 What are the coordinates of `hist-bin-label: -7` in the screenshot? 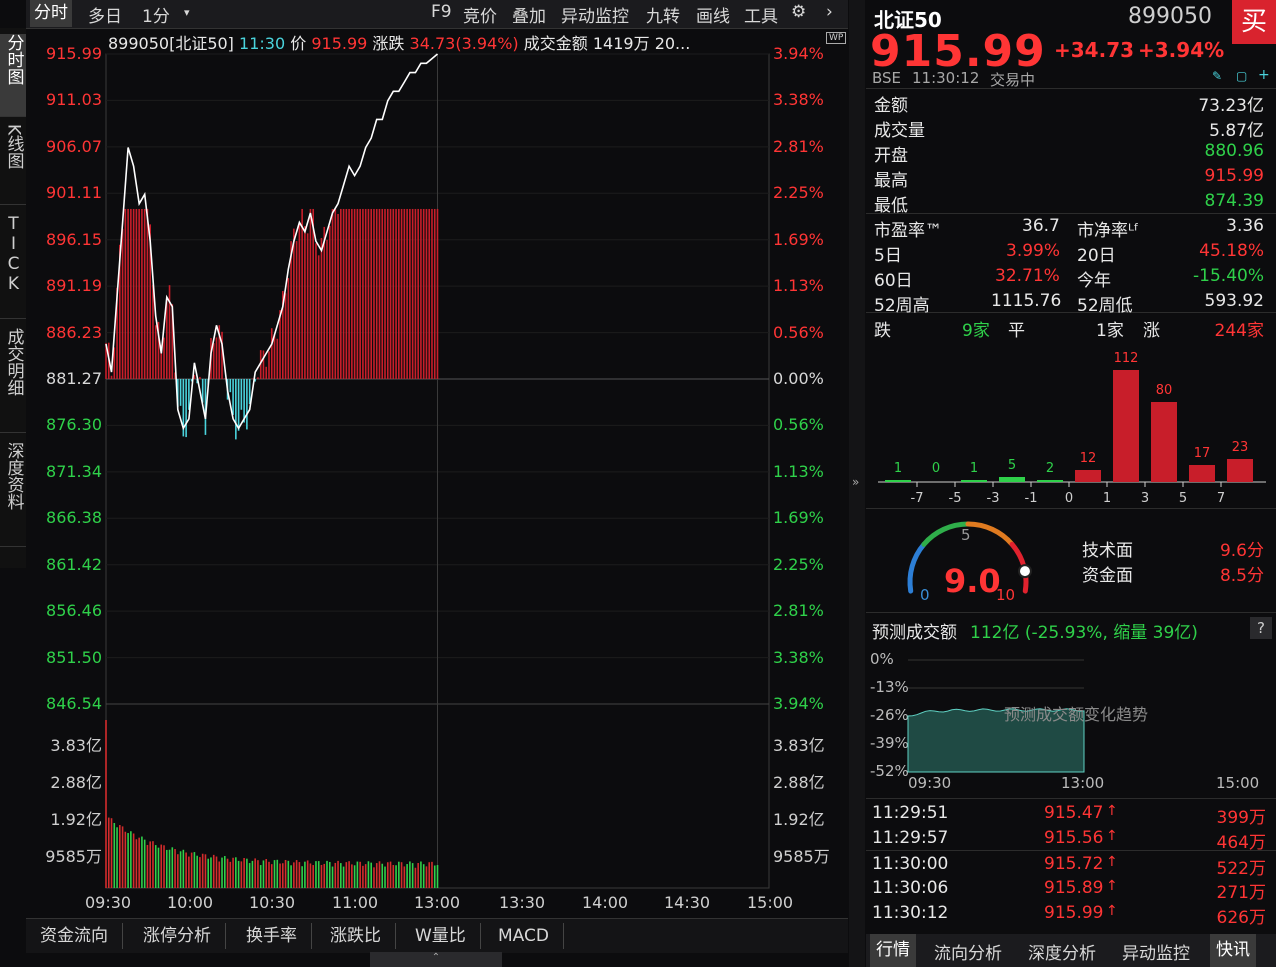 It's located at (917, 498).